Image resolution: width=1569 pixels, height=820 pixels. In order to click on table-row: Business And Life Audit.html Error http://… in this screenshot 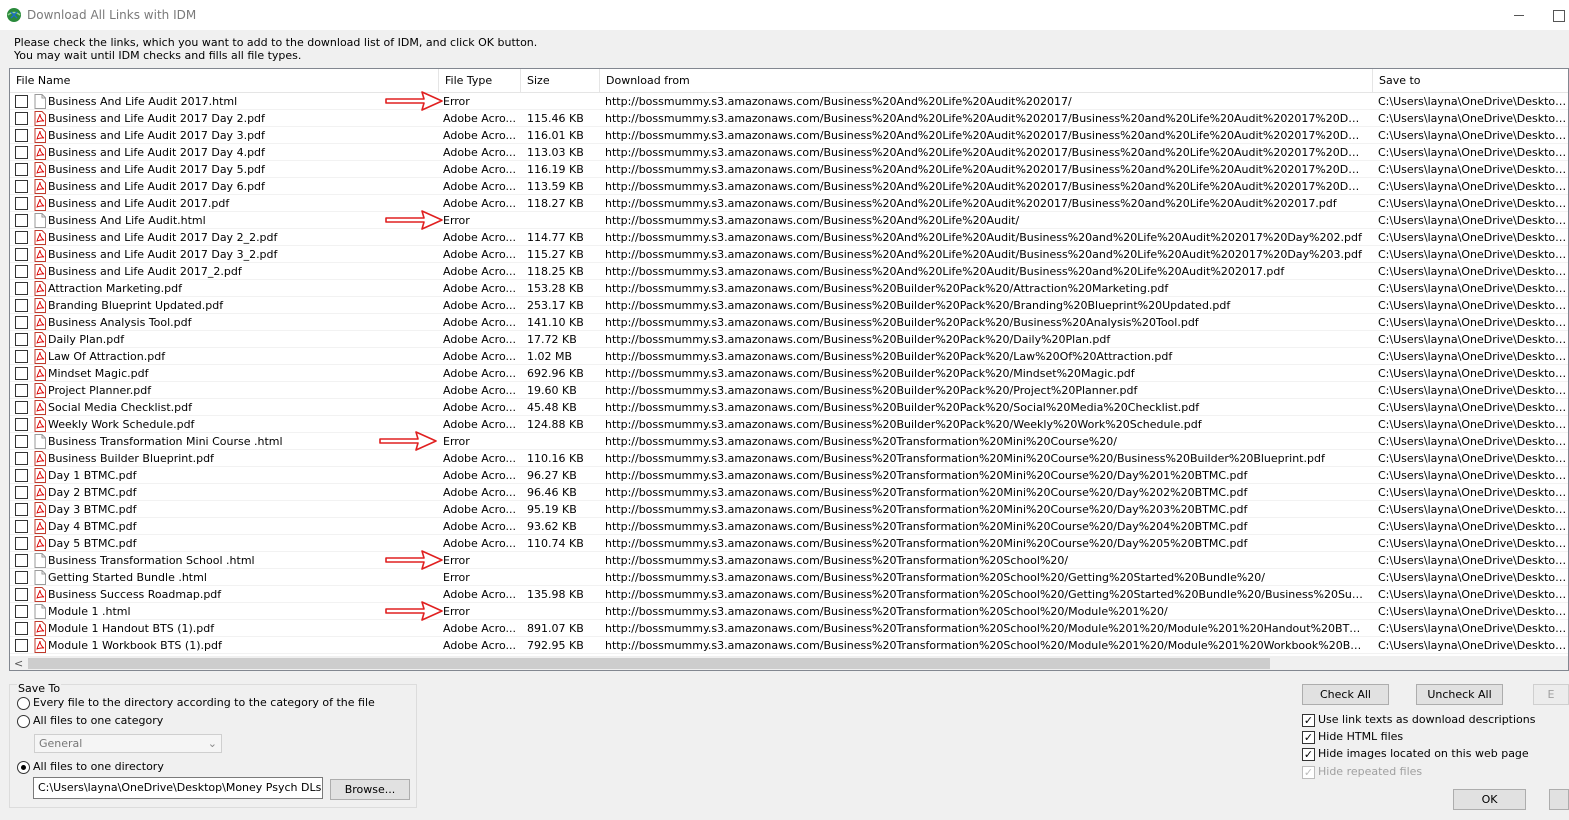, I will do `click(789, 220)`.